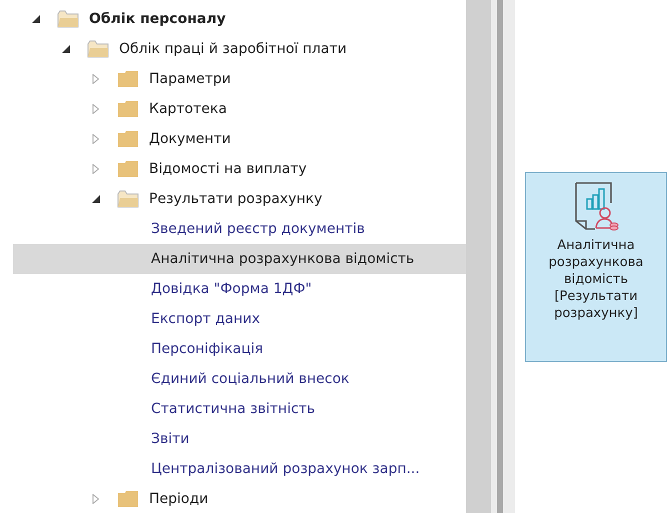 This screenshot has width=671, height=513. Describe the element at coordinates (250, 379) in the screenshot. I see `report-link: Єдиний соціальний внесок` at that location.